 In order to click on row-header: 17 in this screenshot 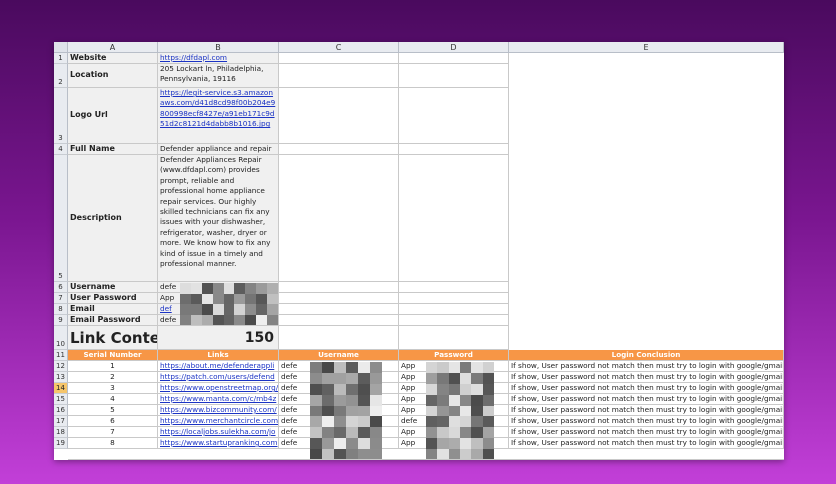, I will do `click(61, 421)`.